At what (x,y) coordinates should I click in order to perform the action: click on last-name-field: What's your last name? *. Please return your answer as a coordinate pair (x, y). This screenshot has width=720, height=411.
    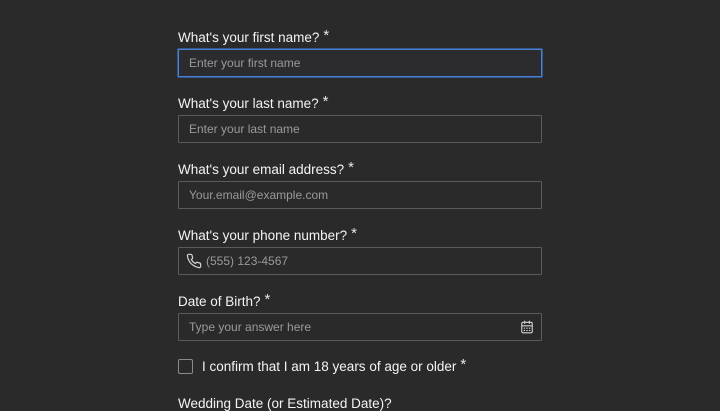
    Looking at the image, I should click on (360, 118).